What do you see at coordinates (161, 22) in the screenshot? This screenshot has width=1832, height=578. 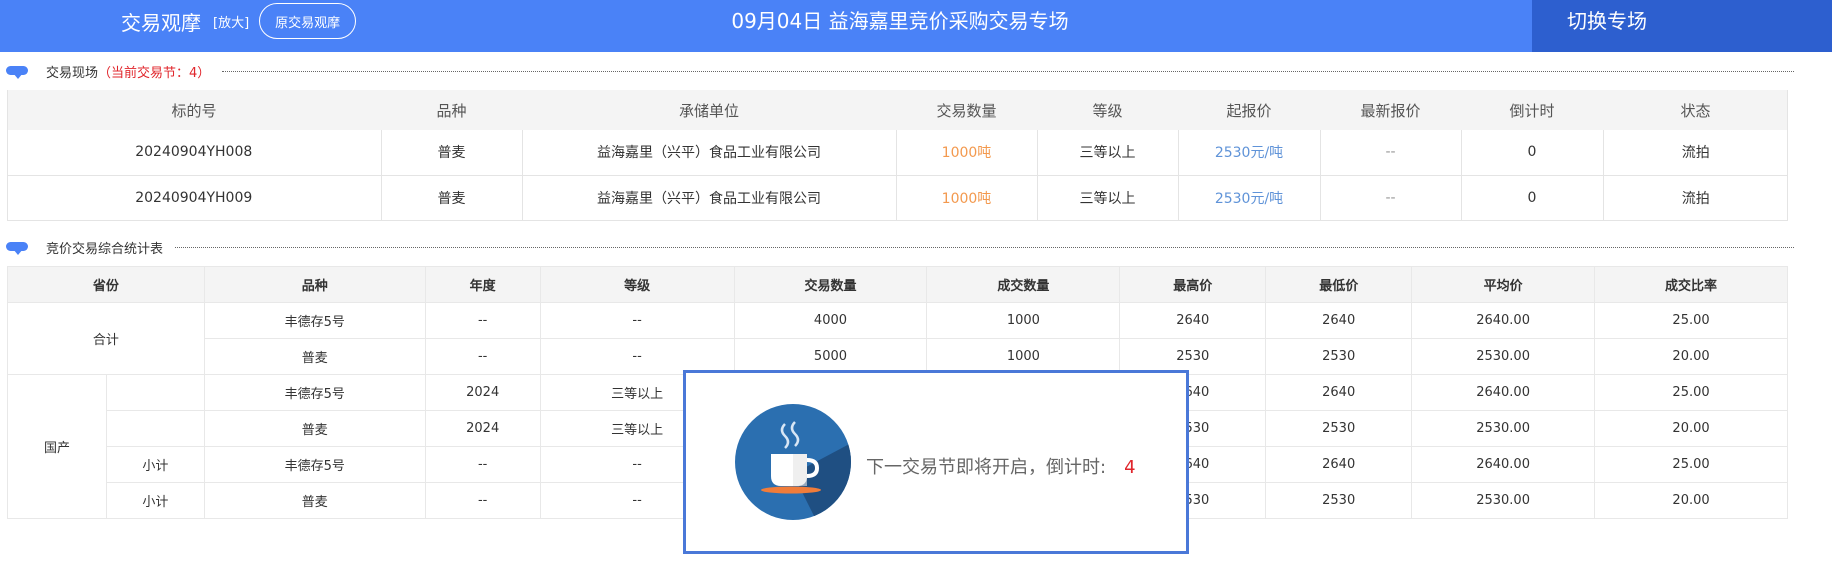 I see `brand-title: 交易观摩` at bounding box center [161, 22].